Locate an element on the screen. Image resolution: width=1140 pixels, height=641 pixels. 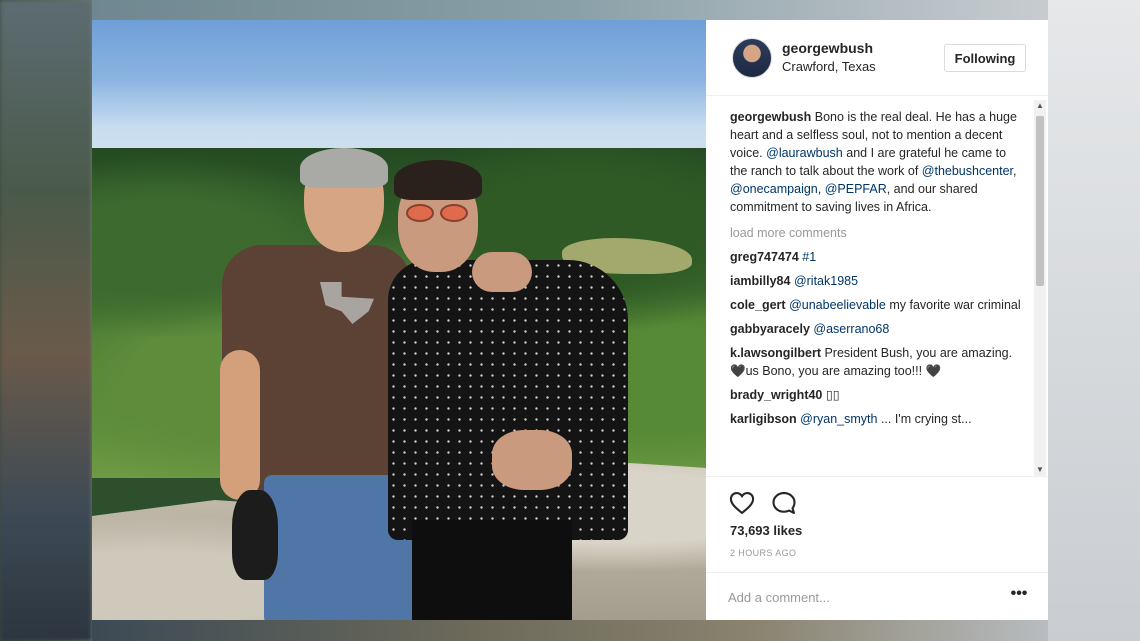
comment-username: brady_wright40 is located at coordinates (776, 395).